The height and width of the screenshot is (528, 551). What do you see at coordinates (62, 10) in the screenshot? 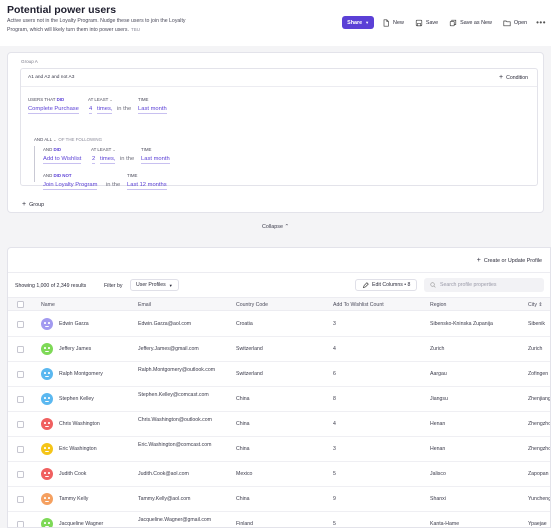
I see `page-title: Potential power users` at bounding box center [62, 10].